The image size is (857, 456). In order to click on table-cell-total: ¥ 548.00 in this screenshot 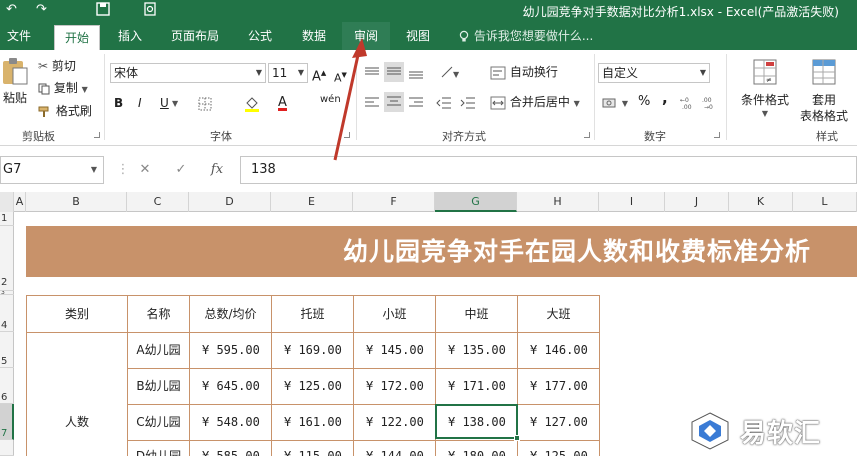, I will do `click(231, 423)`.